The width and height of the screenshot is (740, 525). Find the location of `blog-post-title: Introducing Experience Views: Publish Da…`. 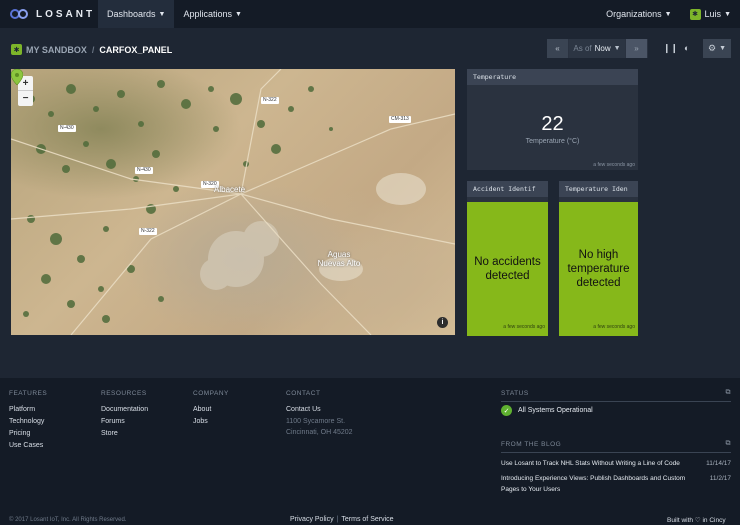

blog-post-title: Introducing Experience Views: Publish Da… is located at coordinates (599, 484).